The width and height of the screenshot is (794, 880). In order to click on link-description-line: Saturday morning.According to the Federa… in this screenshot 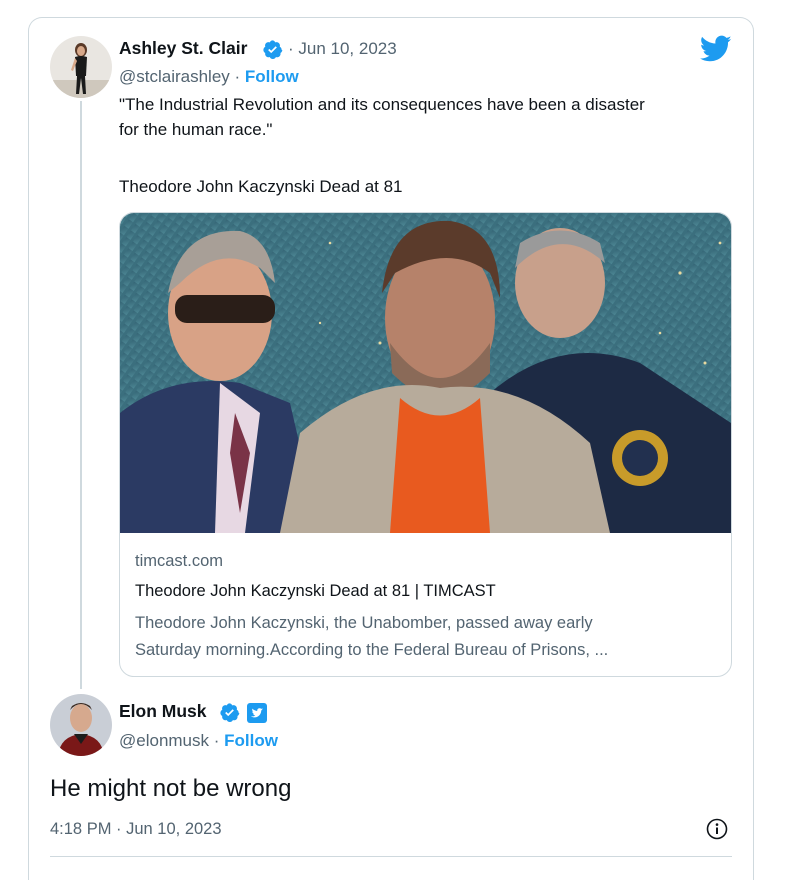, I will do `click(372, 650)`.